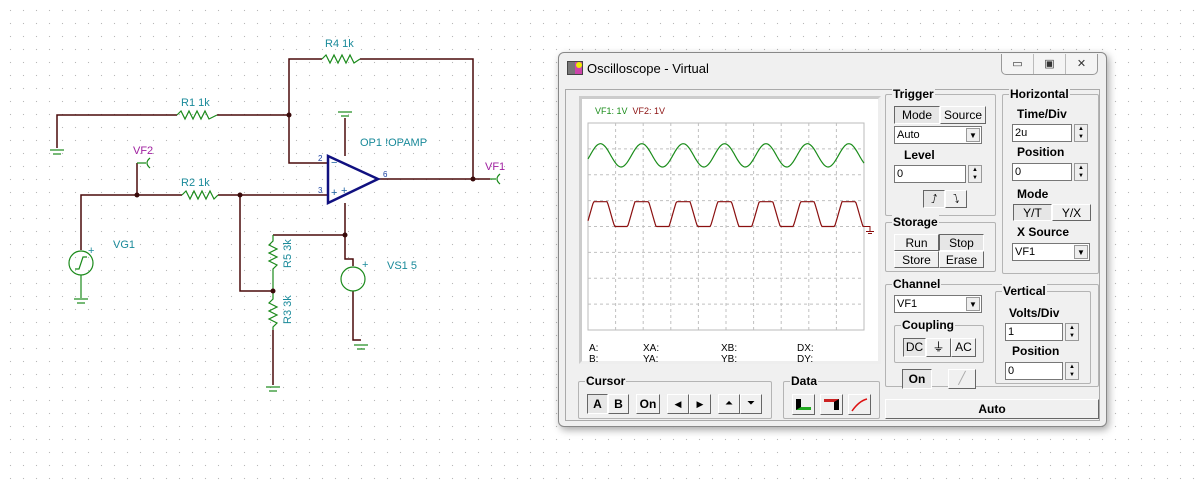  I want to click on ac-coupling-button: AC, so click(963, 347).